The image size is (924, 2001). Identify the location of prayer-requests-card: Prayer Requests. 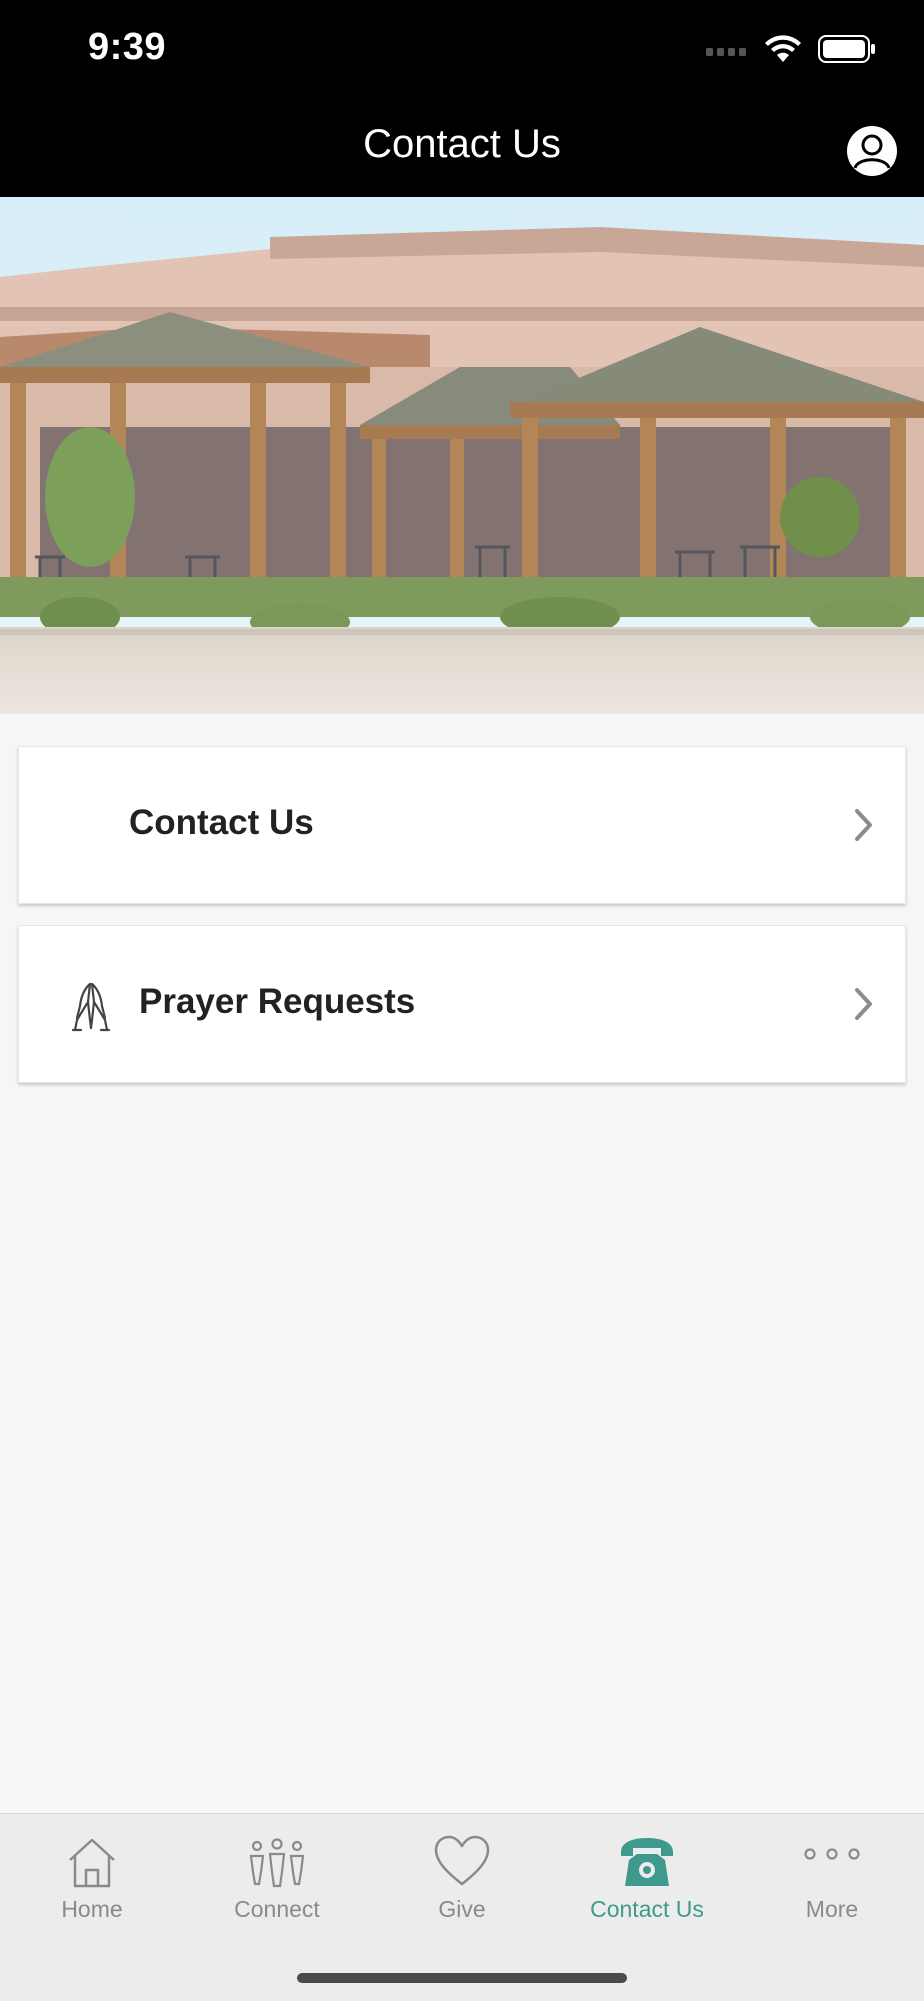
(462, 1004).